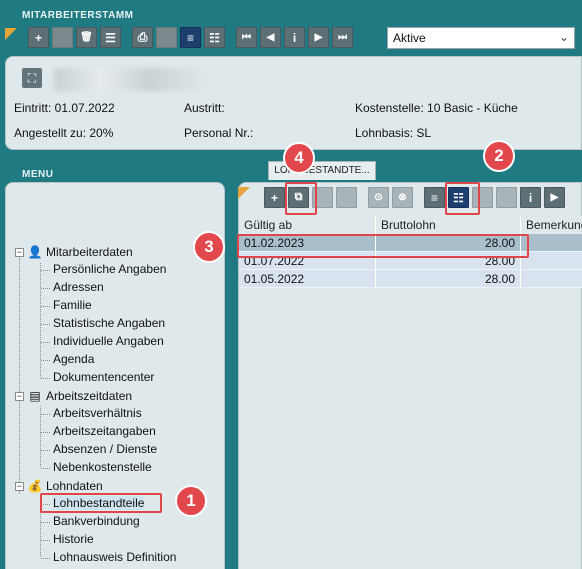 The image size is (582, 569). I want to click on cancel-disabled-button: ⊗, so click(402, 197).